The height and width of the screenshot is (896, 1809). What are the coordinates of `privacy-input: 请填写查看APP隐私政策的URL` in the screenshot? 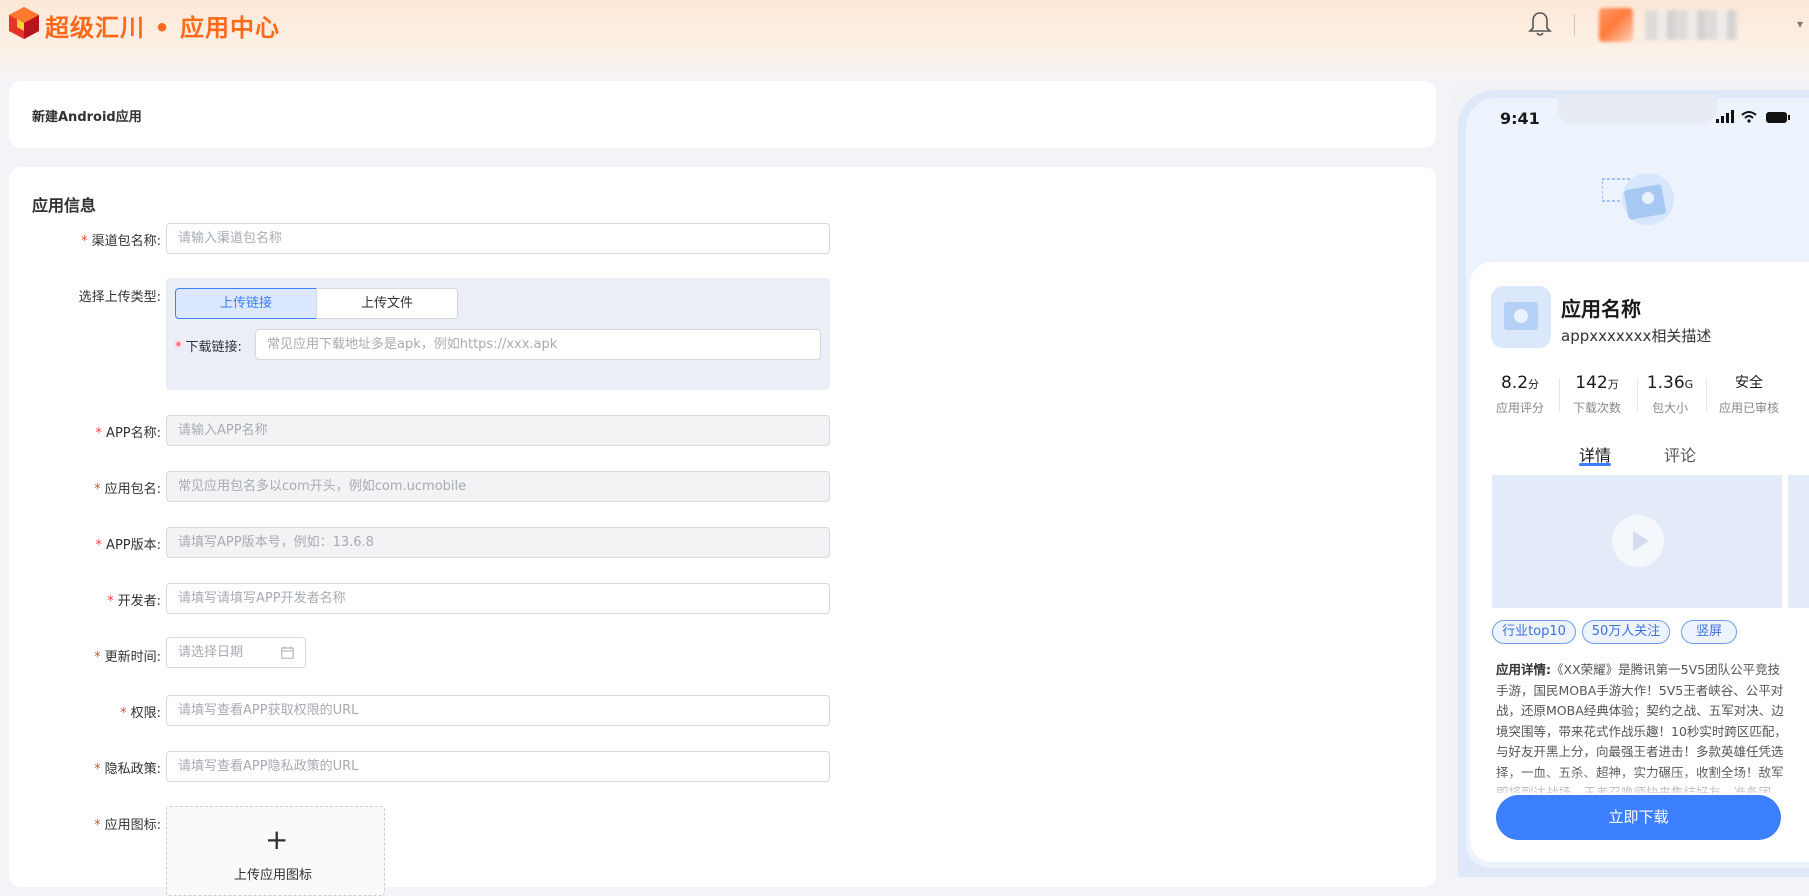 It's located at (498, 766).